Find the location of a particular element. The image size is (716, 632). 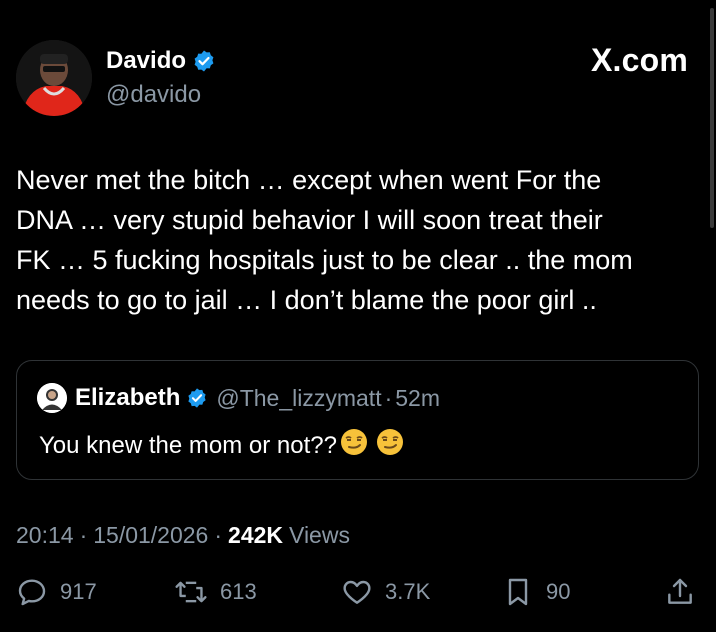

repost-button: 613 is located at coordinates (215, 592).